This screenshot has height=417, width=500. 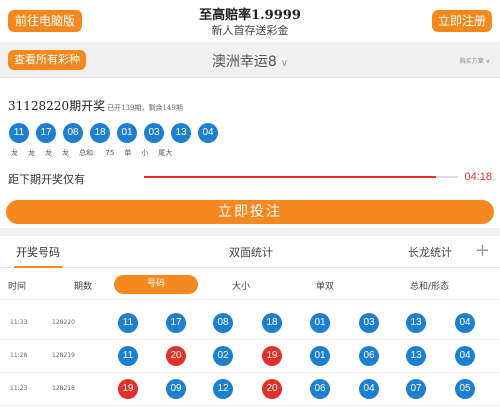 I want to click on draw-ball: 18, so click(x=100, y=133).